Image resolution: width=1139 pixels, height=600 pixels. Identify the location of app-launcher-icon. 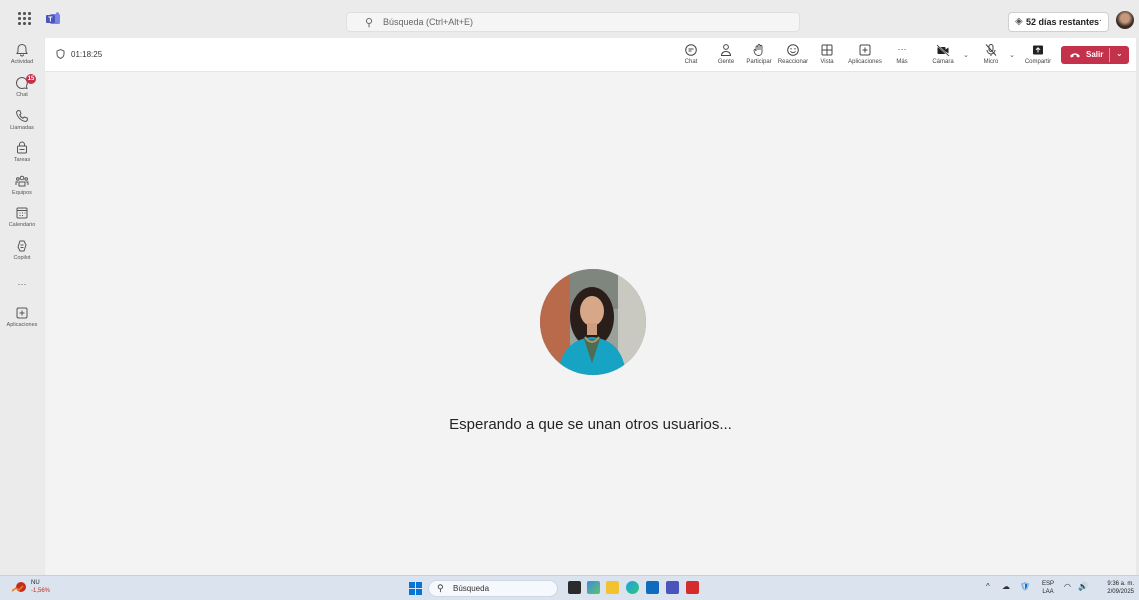
(25, 19).